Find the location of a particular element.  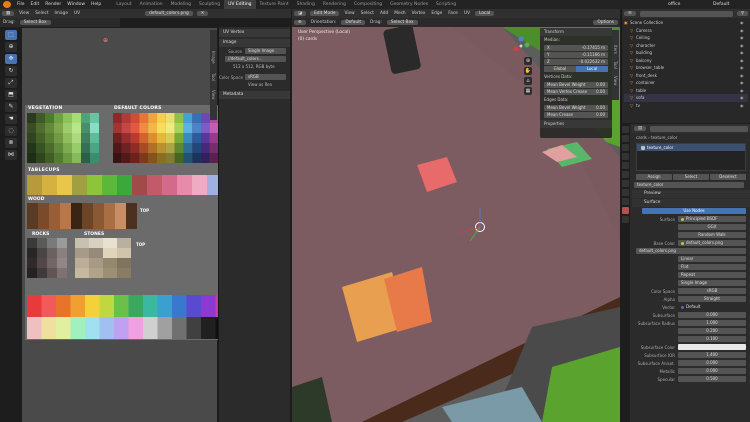

close-icon: ✕ is located at coordinates (202, 13).